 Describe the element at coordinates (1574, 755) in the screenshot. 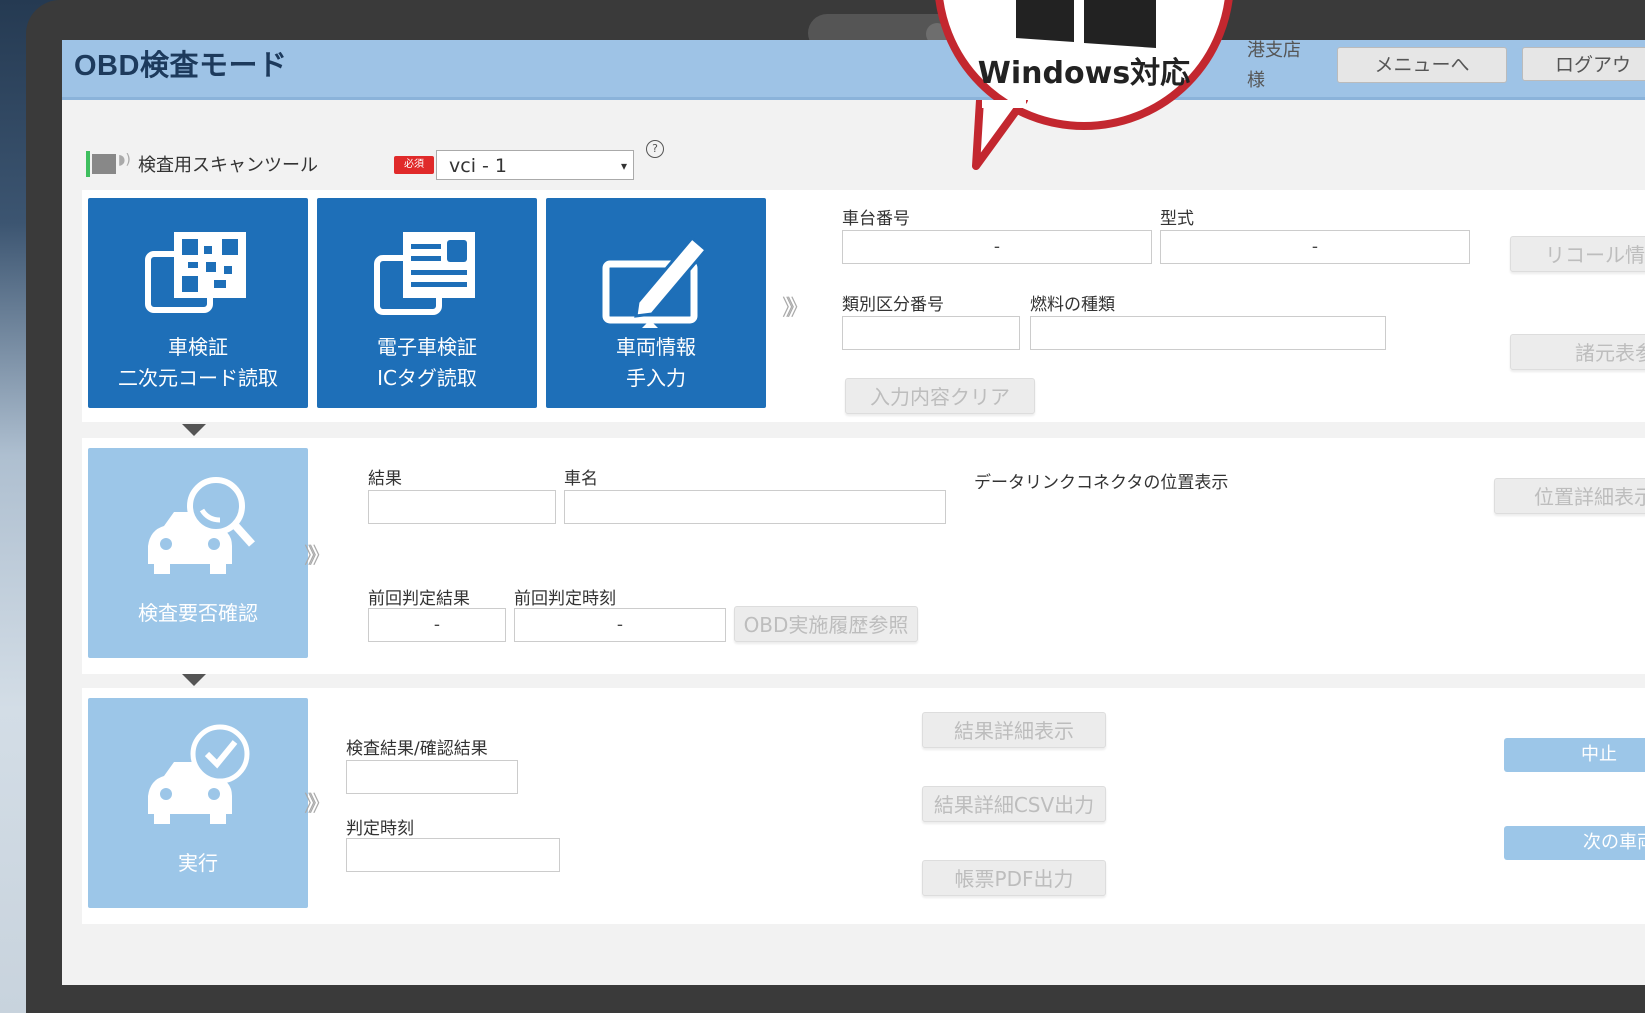

I see `stop-button: 中止` at that location.